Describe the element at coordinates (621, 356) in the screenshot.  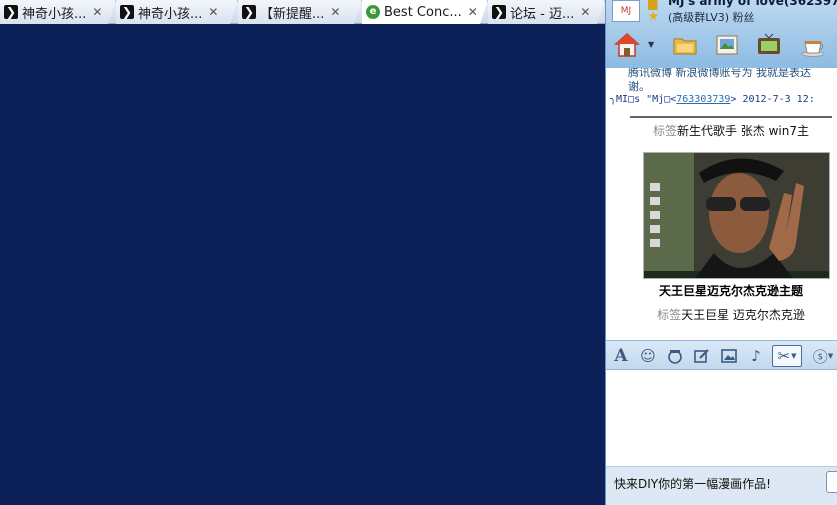
I see `font-style-icon: A` at that location.